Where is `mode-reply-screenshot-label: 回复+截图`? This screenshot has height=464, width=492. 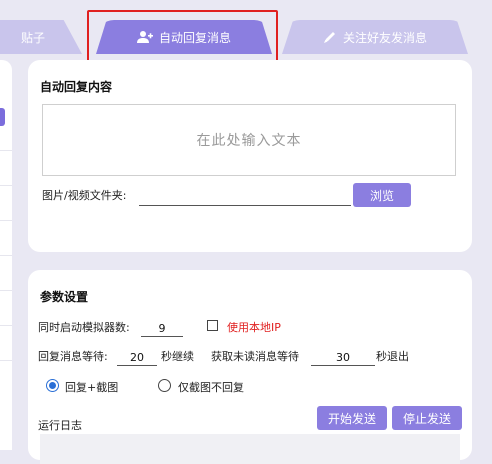
mode-reply-screenshot-label: 回复+截图 is located at coordinates (92, 387).